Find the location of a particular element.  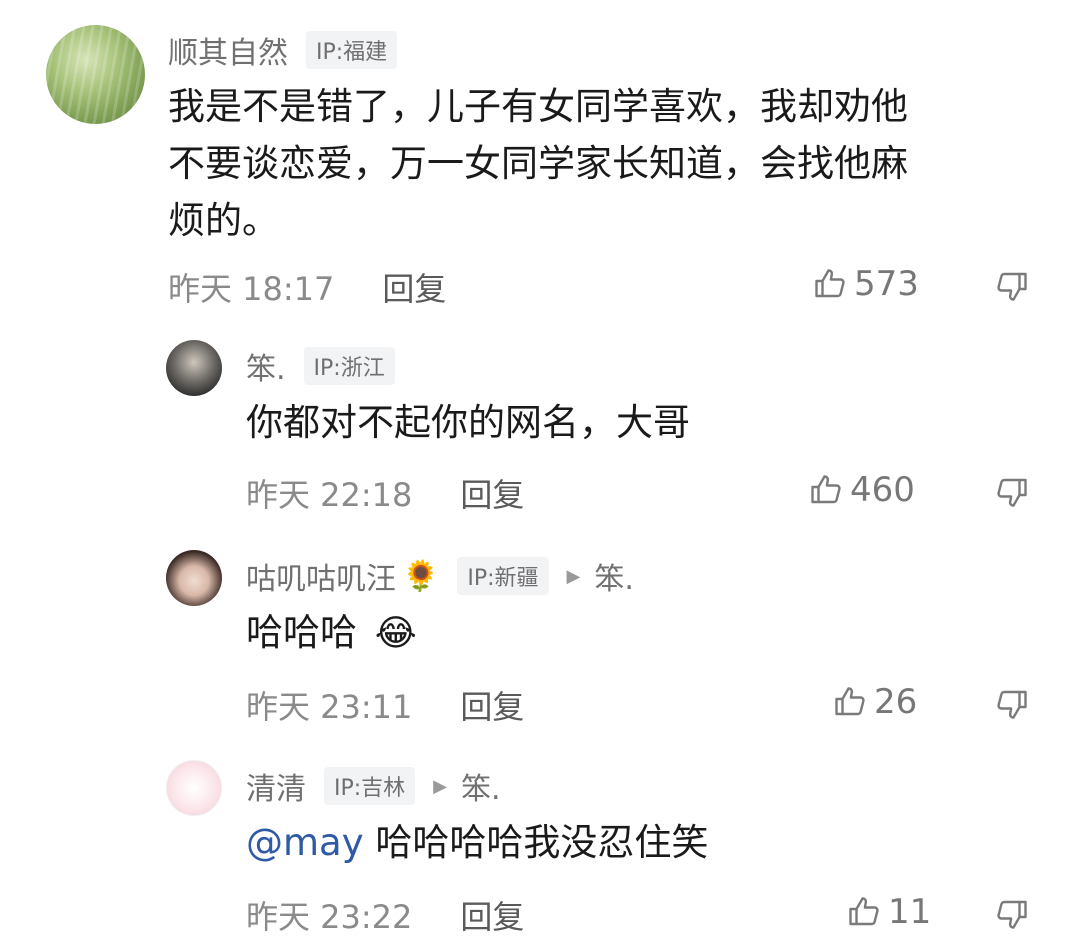

comment-text-line: 不要谈恋爱，万一女同学家长知道，会找他麻 is located at coordinates (538, 163).